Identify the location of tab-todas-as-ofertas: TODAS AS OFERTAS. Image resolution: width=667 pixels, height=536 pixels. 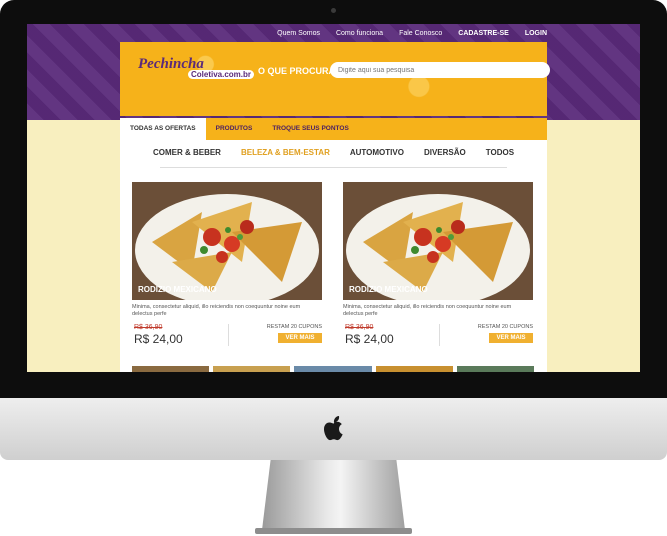
(163, 129).